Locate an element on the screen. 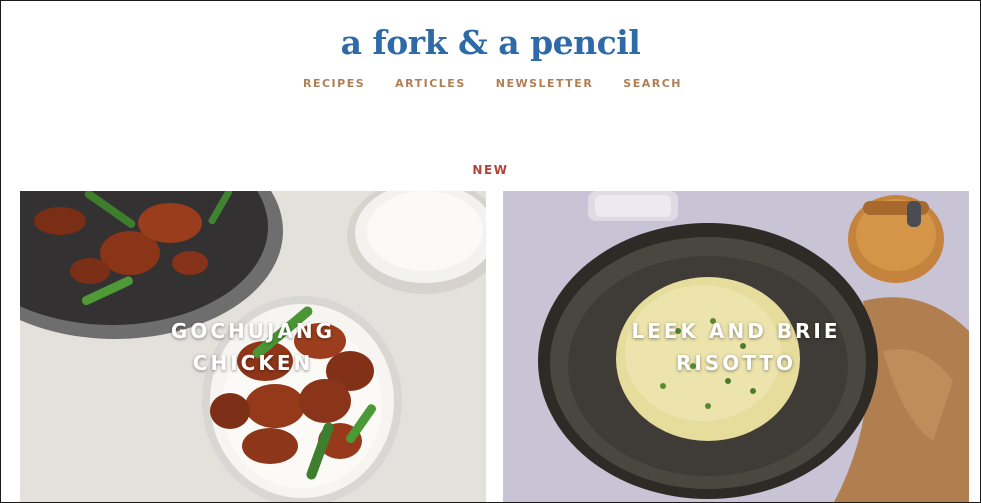 This screenshot has width=981, height=503. card-title-gochujang-chicken: GOCHUJANG CHICKEN is located at coordinates (253, 347).